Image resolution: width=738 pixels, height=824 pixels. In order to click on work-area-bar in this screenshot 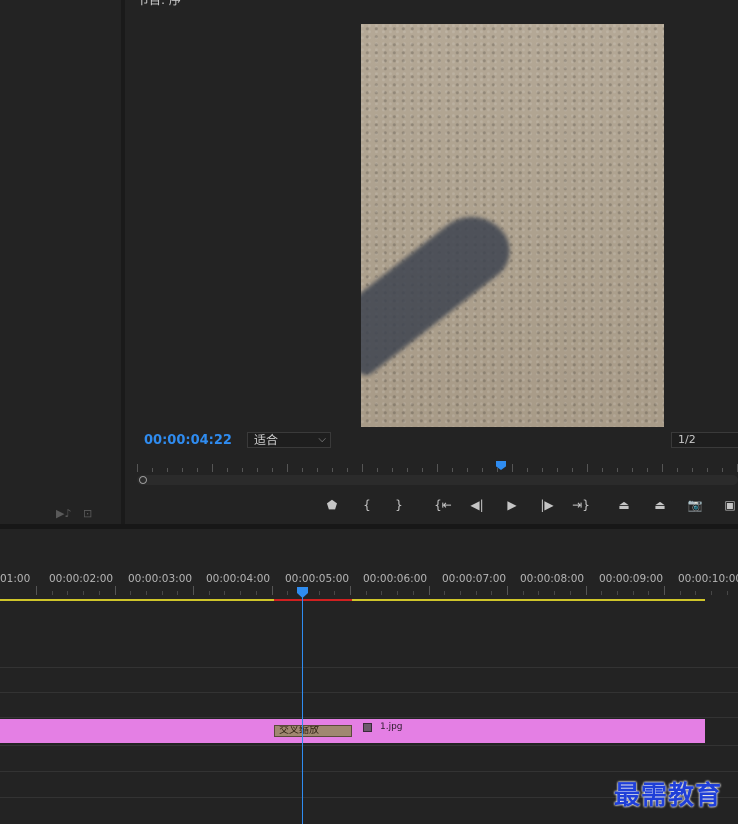, I will do `click(352, 600)`.